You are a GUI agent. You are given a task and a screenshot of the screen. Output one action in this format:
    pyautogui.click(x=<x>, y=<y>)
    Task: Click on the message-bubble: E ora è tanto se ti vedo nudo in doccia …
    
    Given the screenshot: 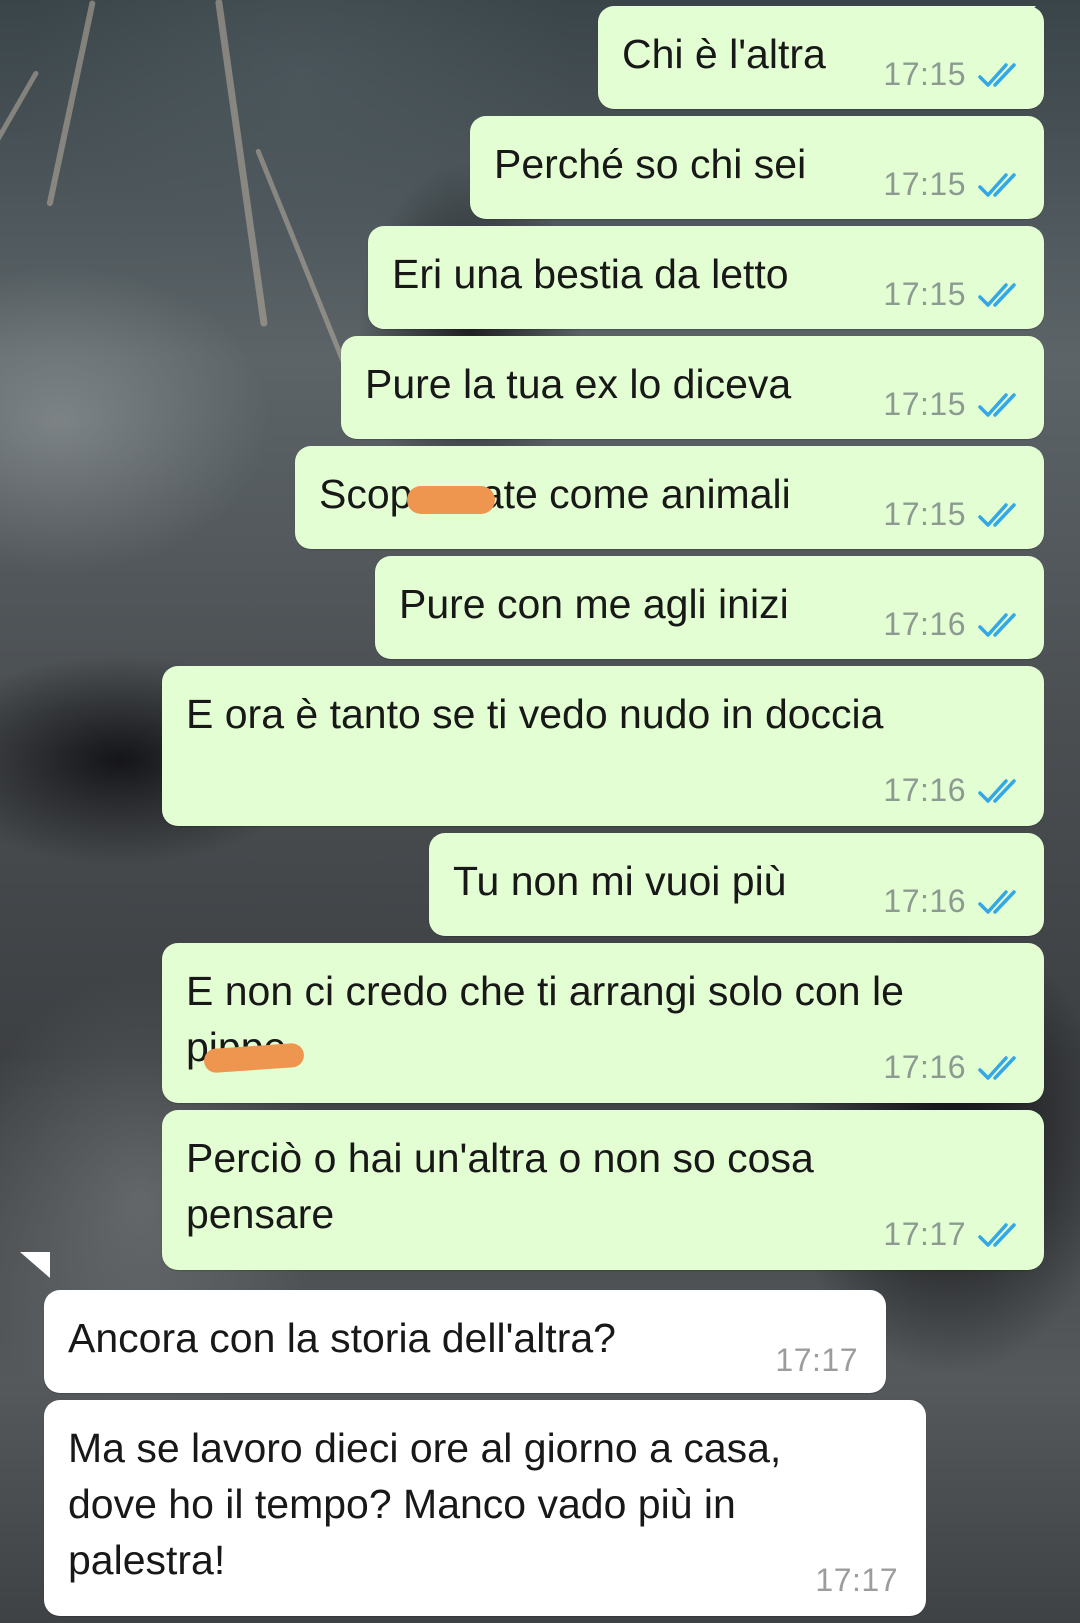 What is the action you would take?
    pyautogui.click(x=603, y=746)
    